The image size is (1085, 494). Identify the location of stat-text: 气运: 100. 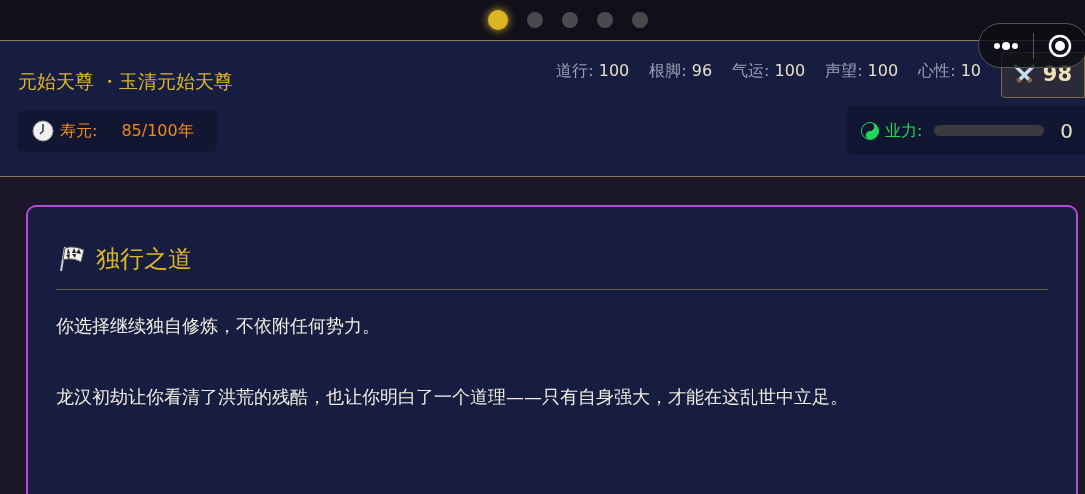
(769, 71).